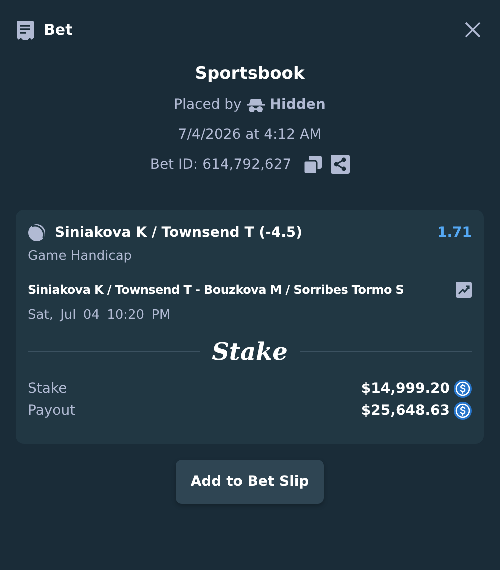 This screenshot has width=500, height=570. What do you see at coordinates (250, 351) in the screenshot?
I see `brand-logo: Stake` at bounding box center [250, 351].